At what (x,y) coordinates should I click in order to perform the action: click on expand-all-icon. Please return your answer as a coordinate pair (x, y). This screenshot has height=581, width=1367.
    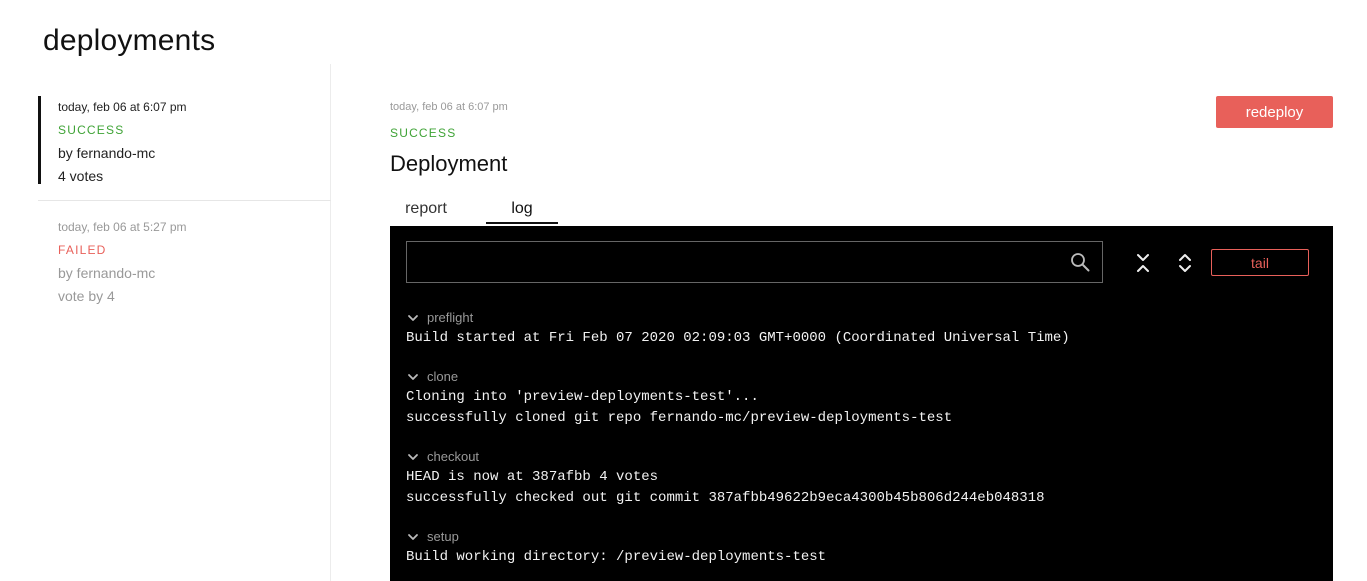
    Looking at the image, I should click on (1185, 263).